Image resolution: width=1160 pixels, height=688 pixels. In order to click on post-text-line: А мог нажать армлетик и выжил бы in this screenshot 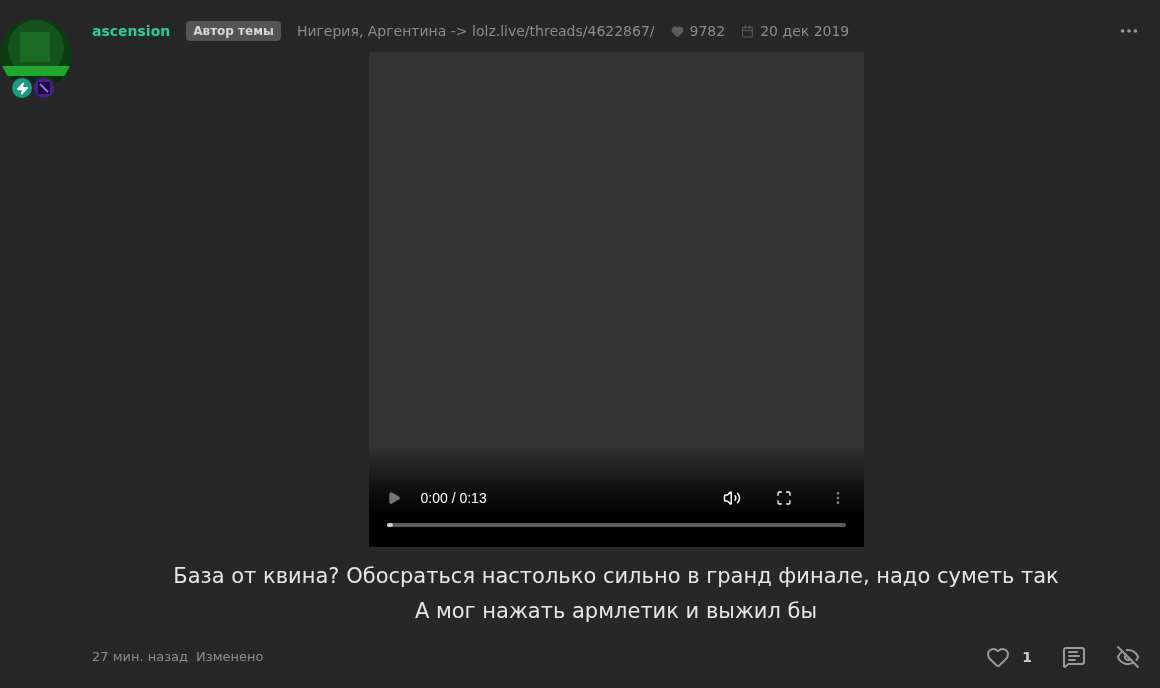, I will do `click(616, 611)`.